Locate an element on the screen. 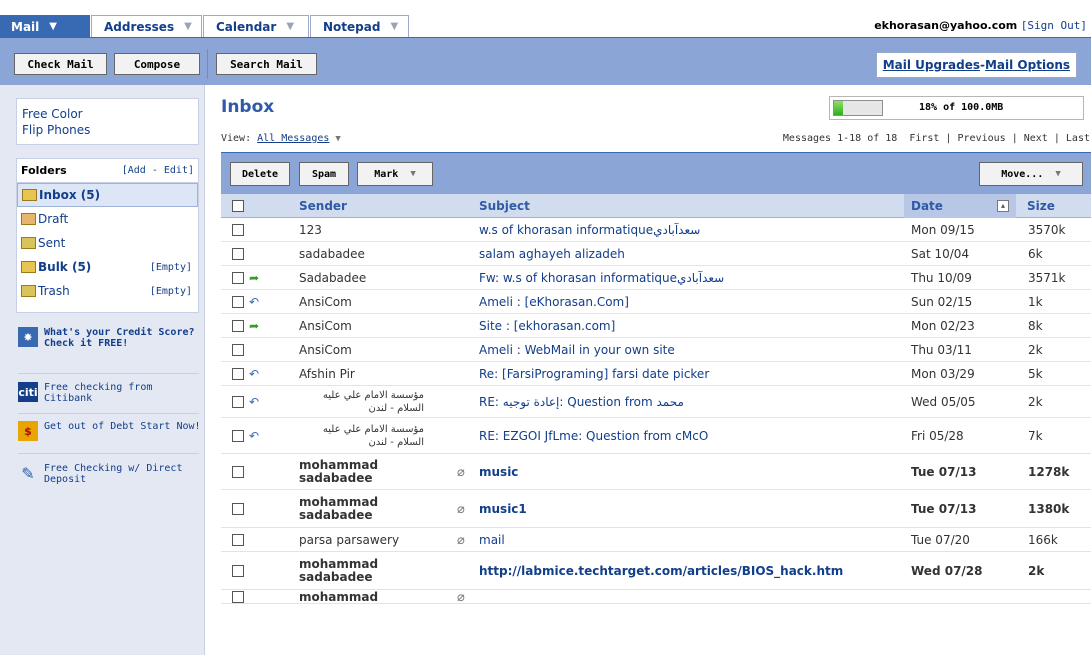 This screenshot has width=1091, height=655. sort-icon: ▴ is located at coordinates (1003, 206).